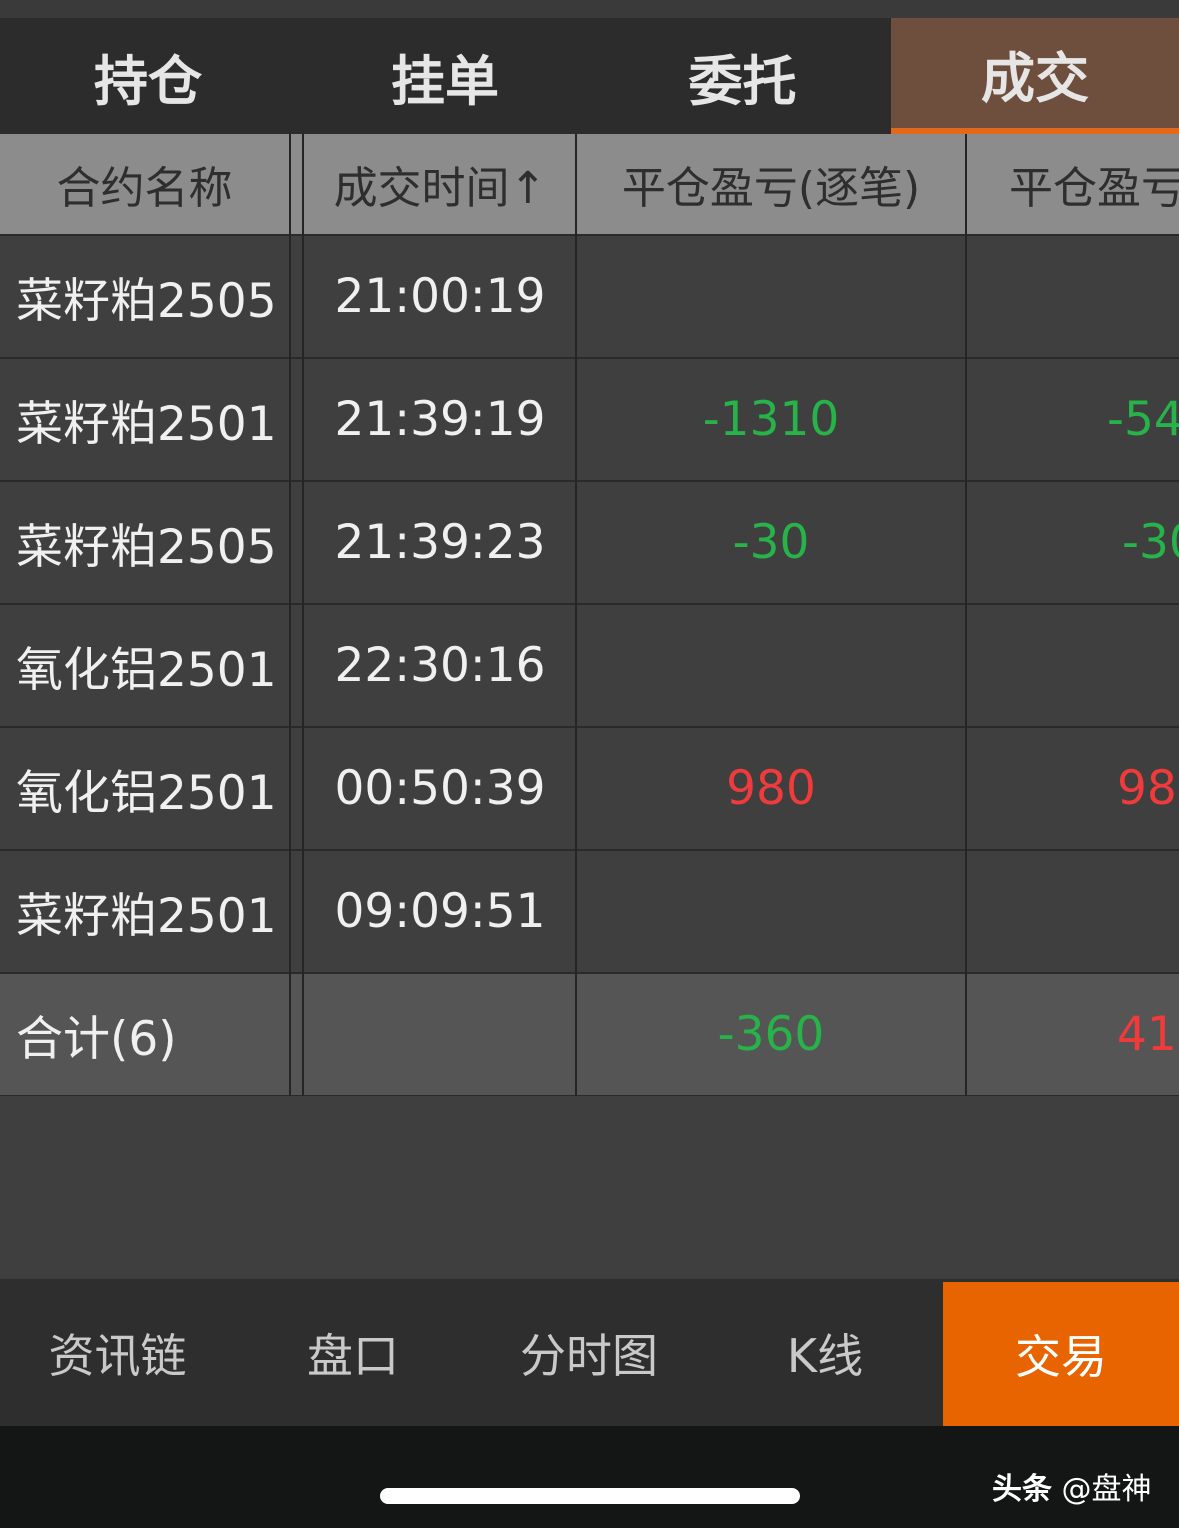 The width and height of the screenshot is (1179, 1528). I want to click on status-strip, so click(589, 9).